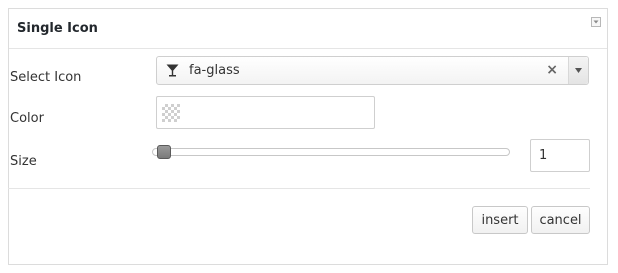 The height and width of the screenshot is (273, 618). What do you see at coordinates (308, 29) in the screenshot?
I see `panel-header: Single Icon` at bounding box center [308, 29].